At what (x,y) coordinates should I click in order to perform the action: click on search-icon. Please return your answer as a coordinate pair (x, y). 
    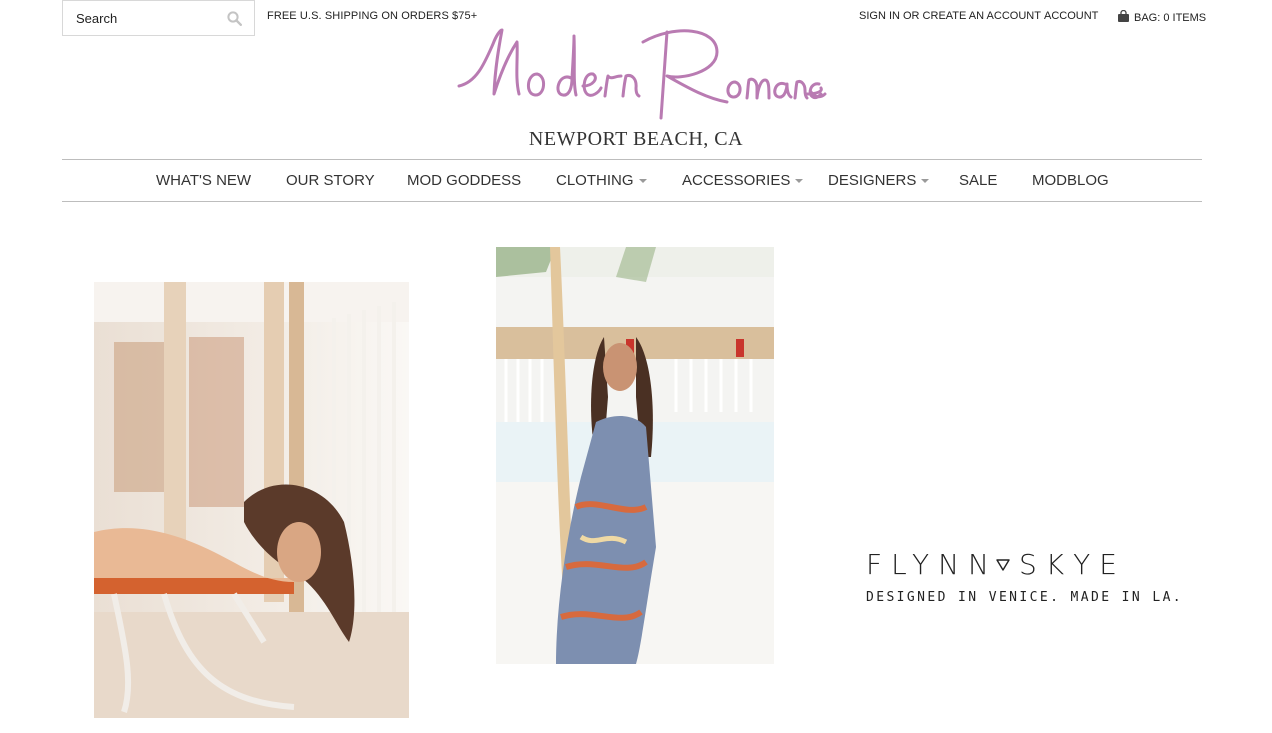
    Looking at the image, I should click on (234, 18).